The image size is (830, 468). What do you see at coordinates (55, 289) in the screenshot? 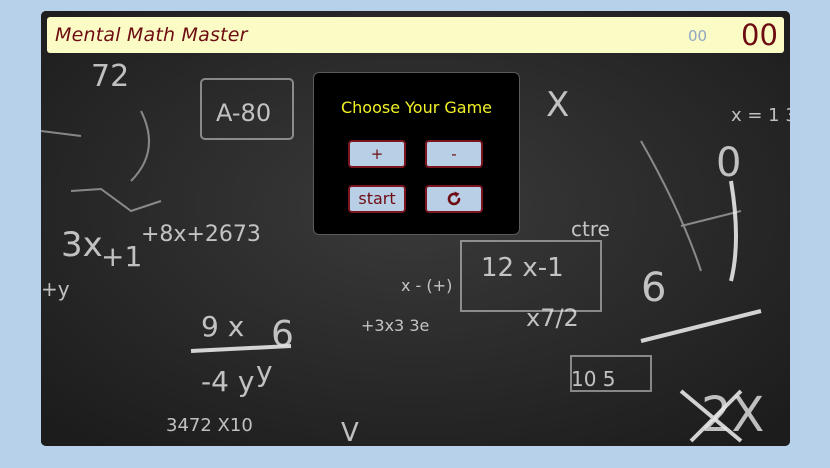
I see `svg-text: +y` at bounding box center [55, 289].